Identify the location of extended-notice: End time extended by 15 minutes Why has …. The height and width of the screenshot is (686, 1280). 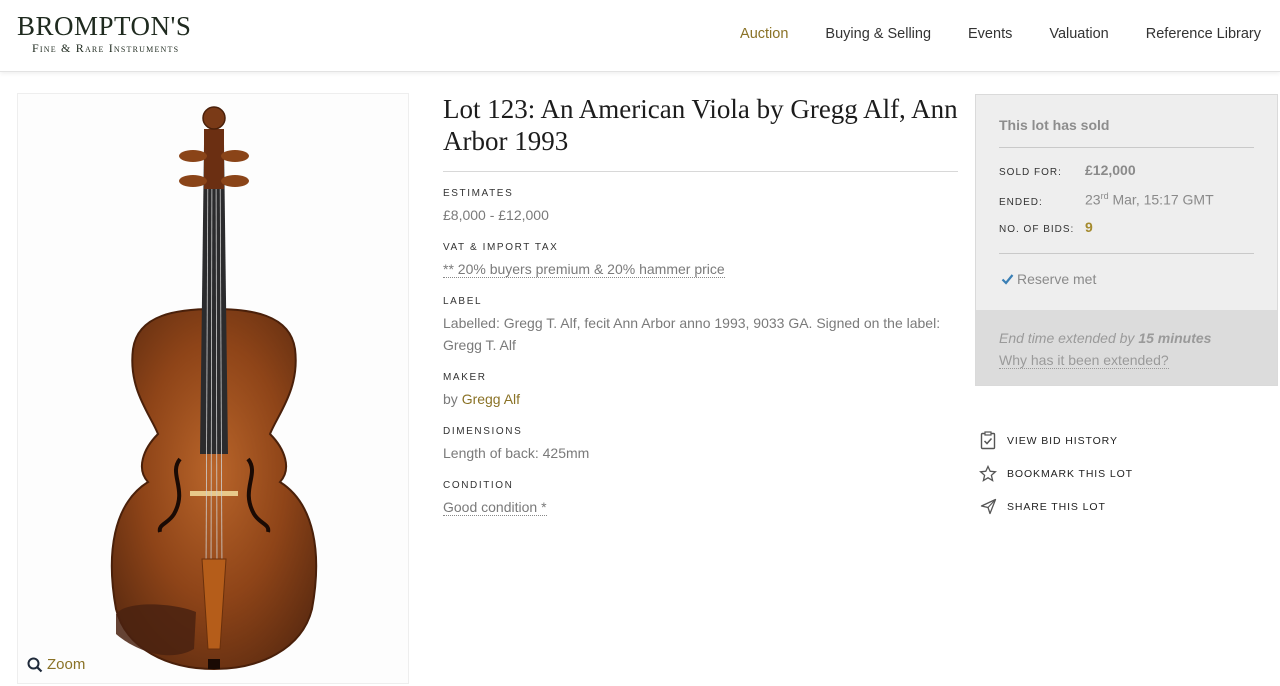
(1126, 347).